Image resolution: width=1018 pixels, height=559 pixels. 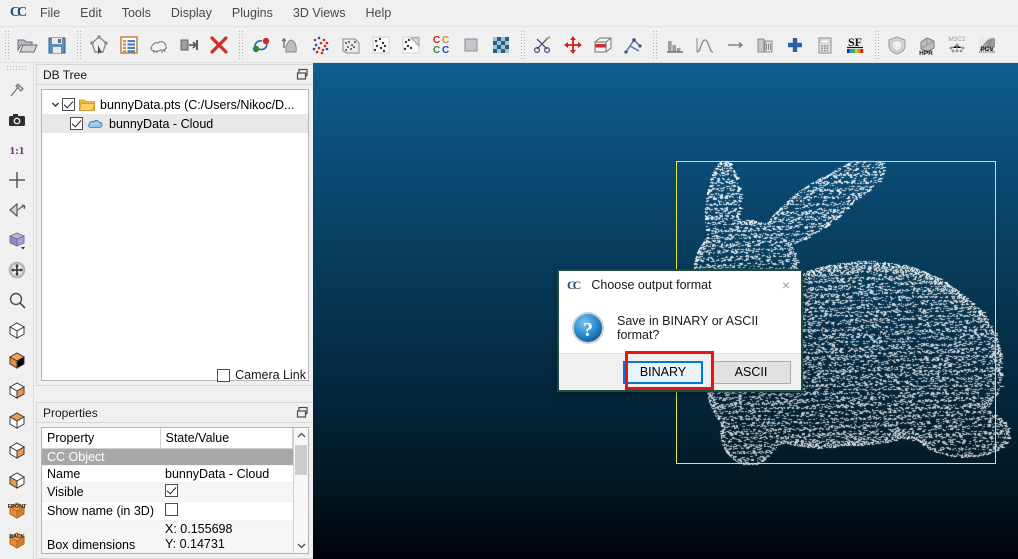 I want to click on qhull-shield-icon, so click(x=897, y=45).